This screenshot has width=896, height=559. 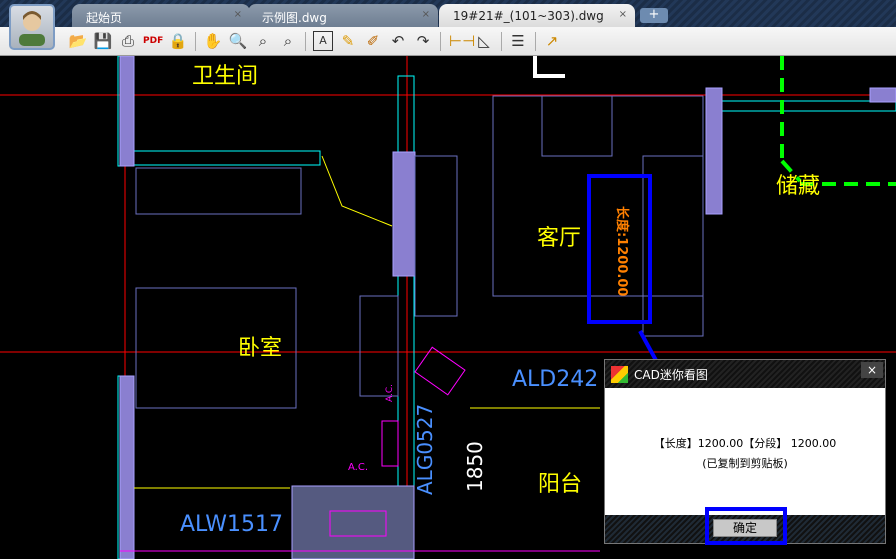 I want to click on print-icon: ⎙, so click(x=128, y=41).